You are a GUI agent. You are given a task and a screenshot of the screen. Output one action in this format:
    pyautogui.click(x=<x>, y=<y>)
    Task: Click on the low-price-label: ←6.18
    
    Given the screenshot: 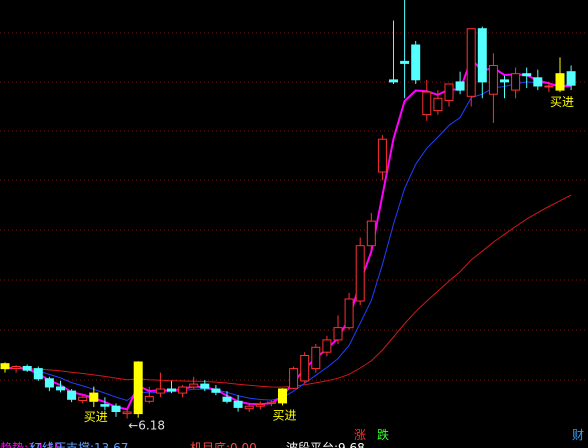 What is the action you would take?
    pyautogui.click(x=146, y=426)
    